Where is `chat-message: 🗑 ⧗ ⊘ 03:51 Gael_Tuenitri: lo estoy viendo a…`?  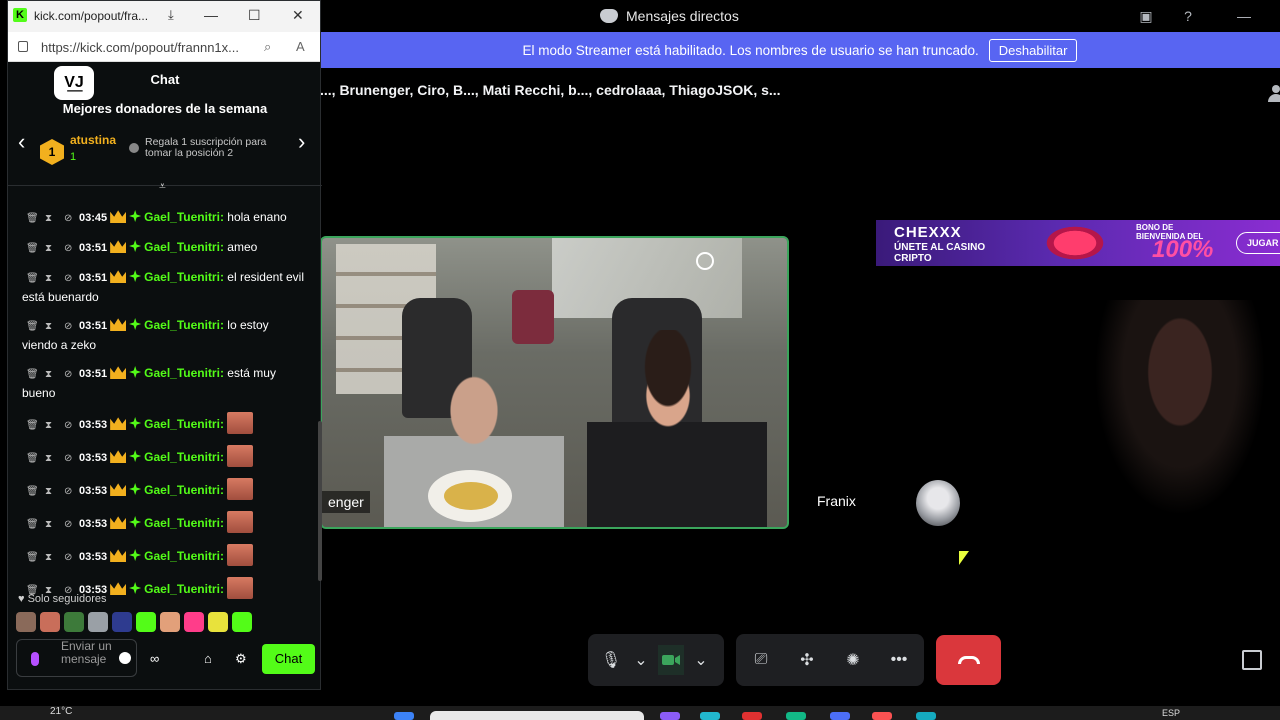
chat-message: 🗑 ⧗ ⊘ 03:51 Gael_Tuenitri: lo estoy viendo a… is located at coordinates (163, 335).